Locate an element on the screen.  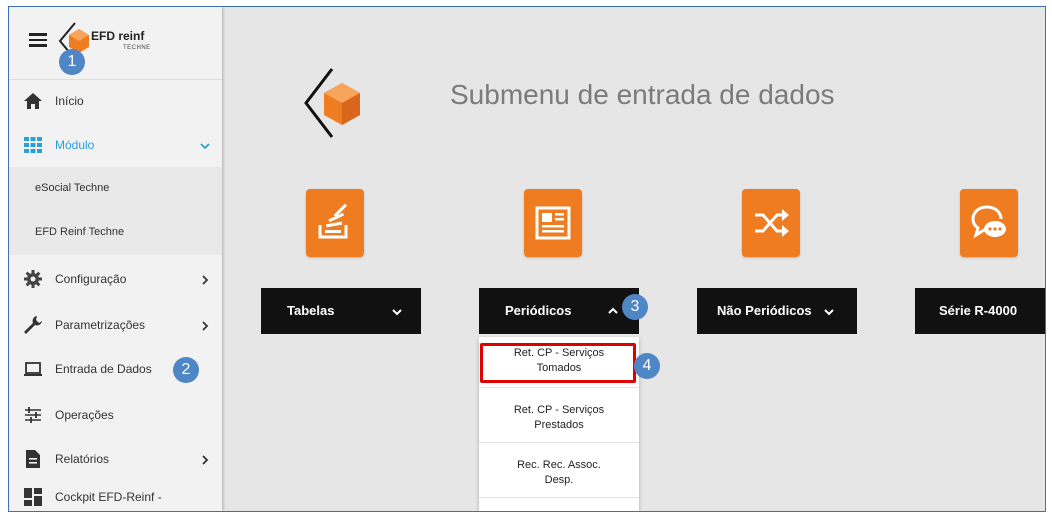
home-icon is located at coordinates (33, 101).